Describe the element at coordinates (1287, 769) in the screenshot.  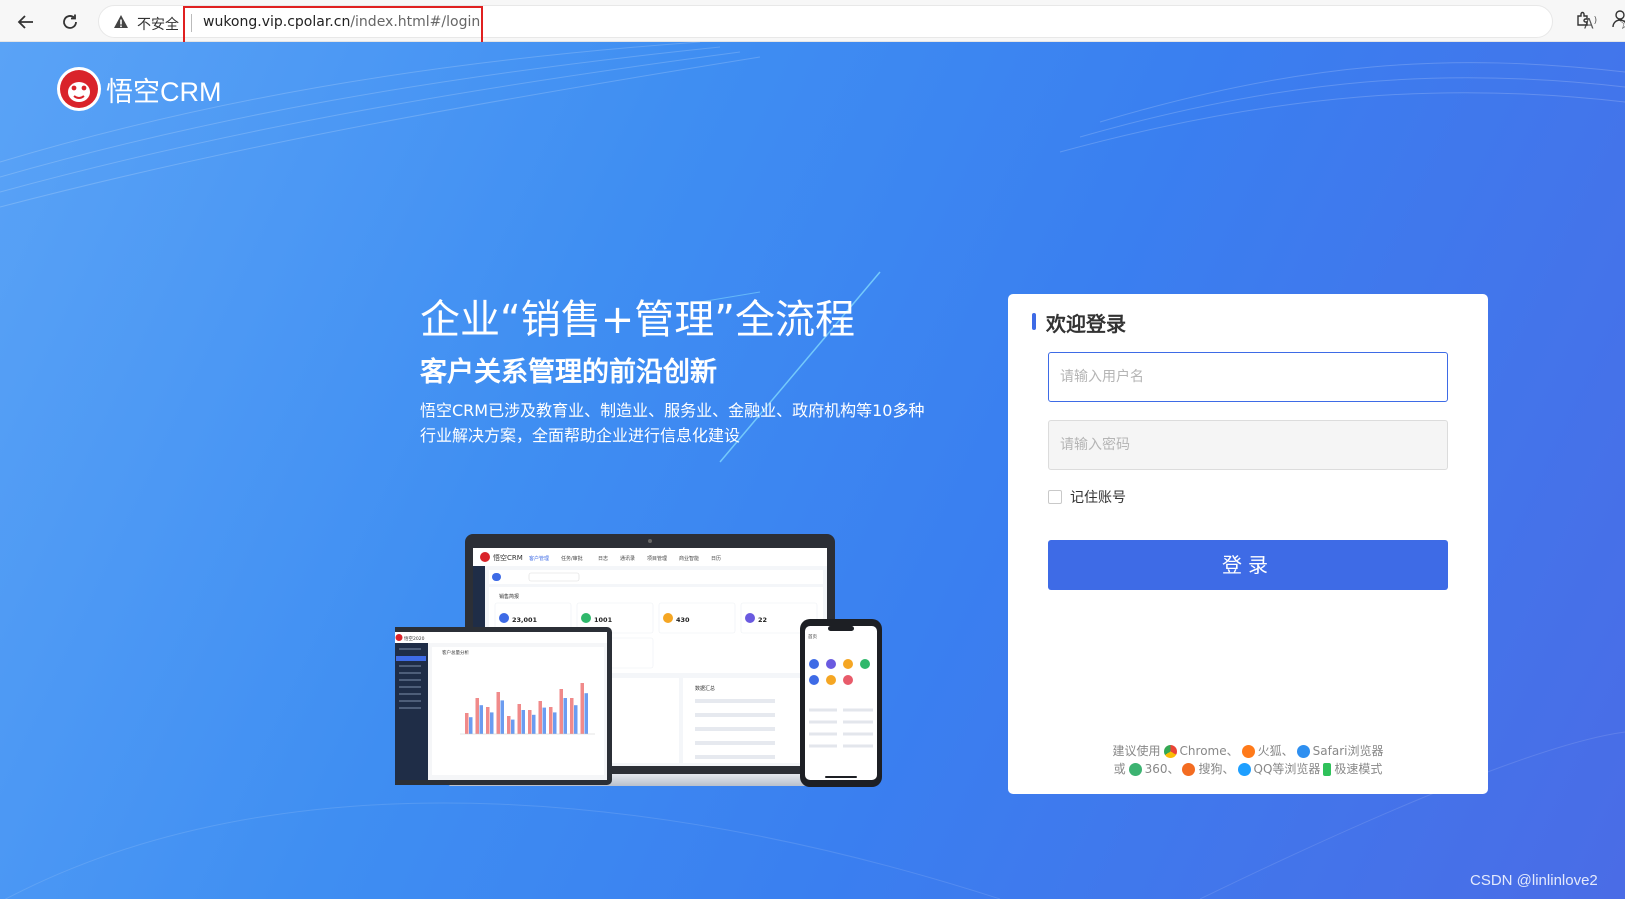
I see `tip-qq: QQ等浏览器` at that location.